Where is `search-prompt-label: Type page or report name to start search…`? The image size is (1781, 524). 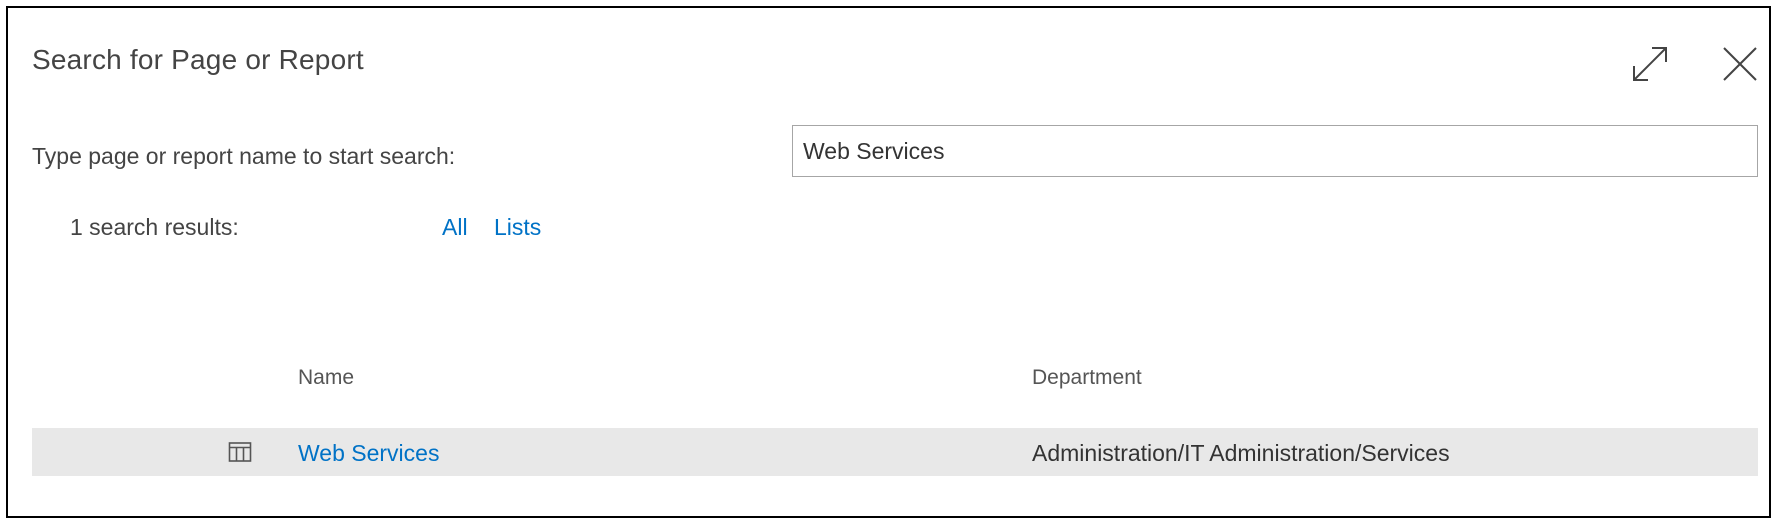
search-prompt-label: Type page or report name to start search… is located at coordinates (244, 156).